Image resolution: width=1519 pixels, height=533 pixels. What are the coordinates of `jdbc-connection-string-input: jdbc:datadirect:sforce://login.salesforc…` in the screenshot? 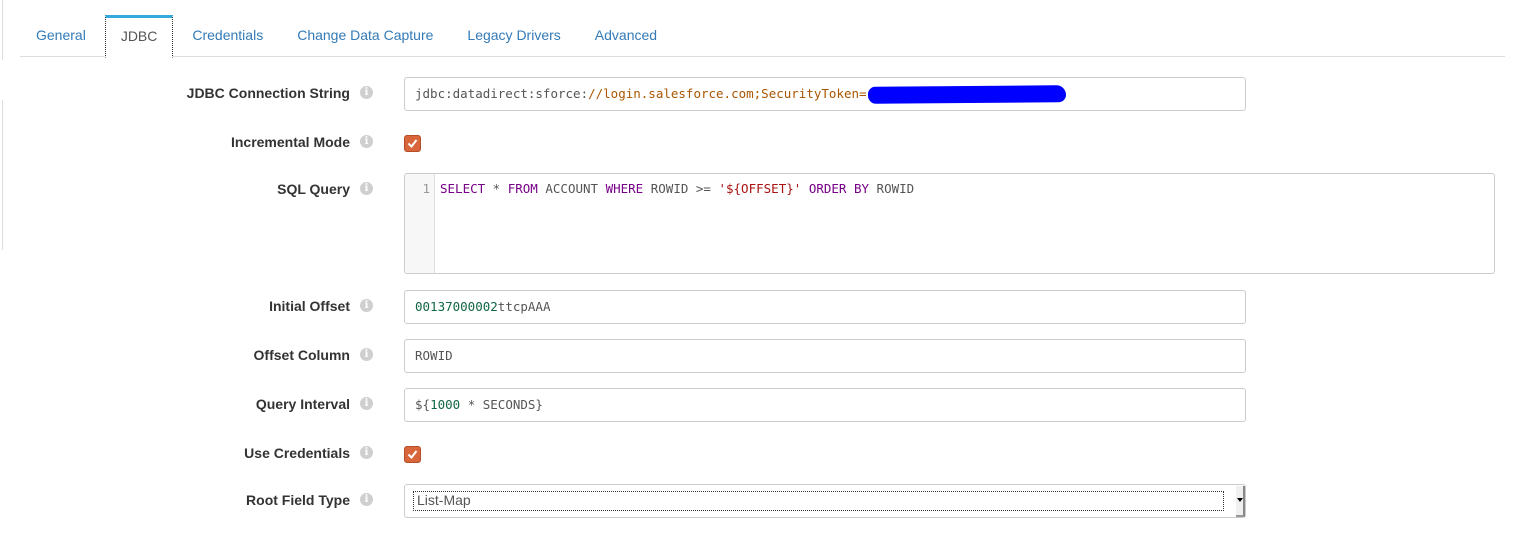 It's located at (825, 94).